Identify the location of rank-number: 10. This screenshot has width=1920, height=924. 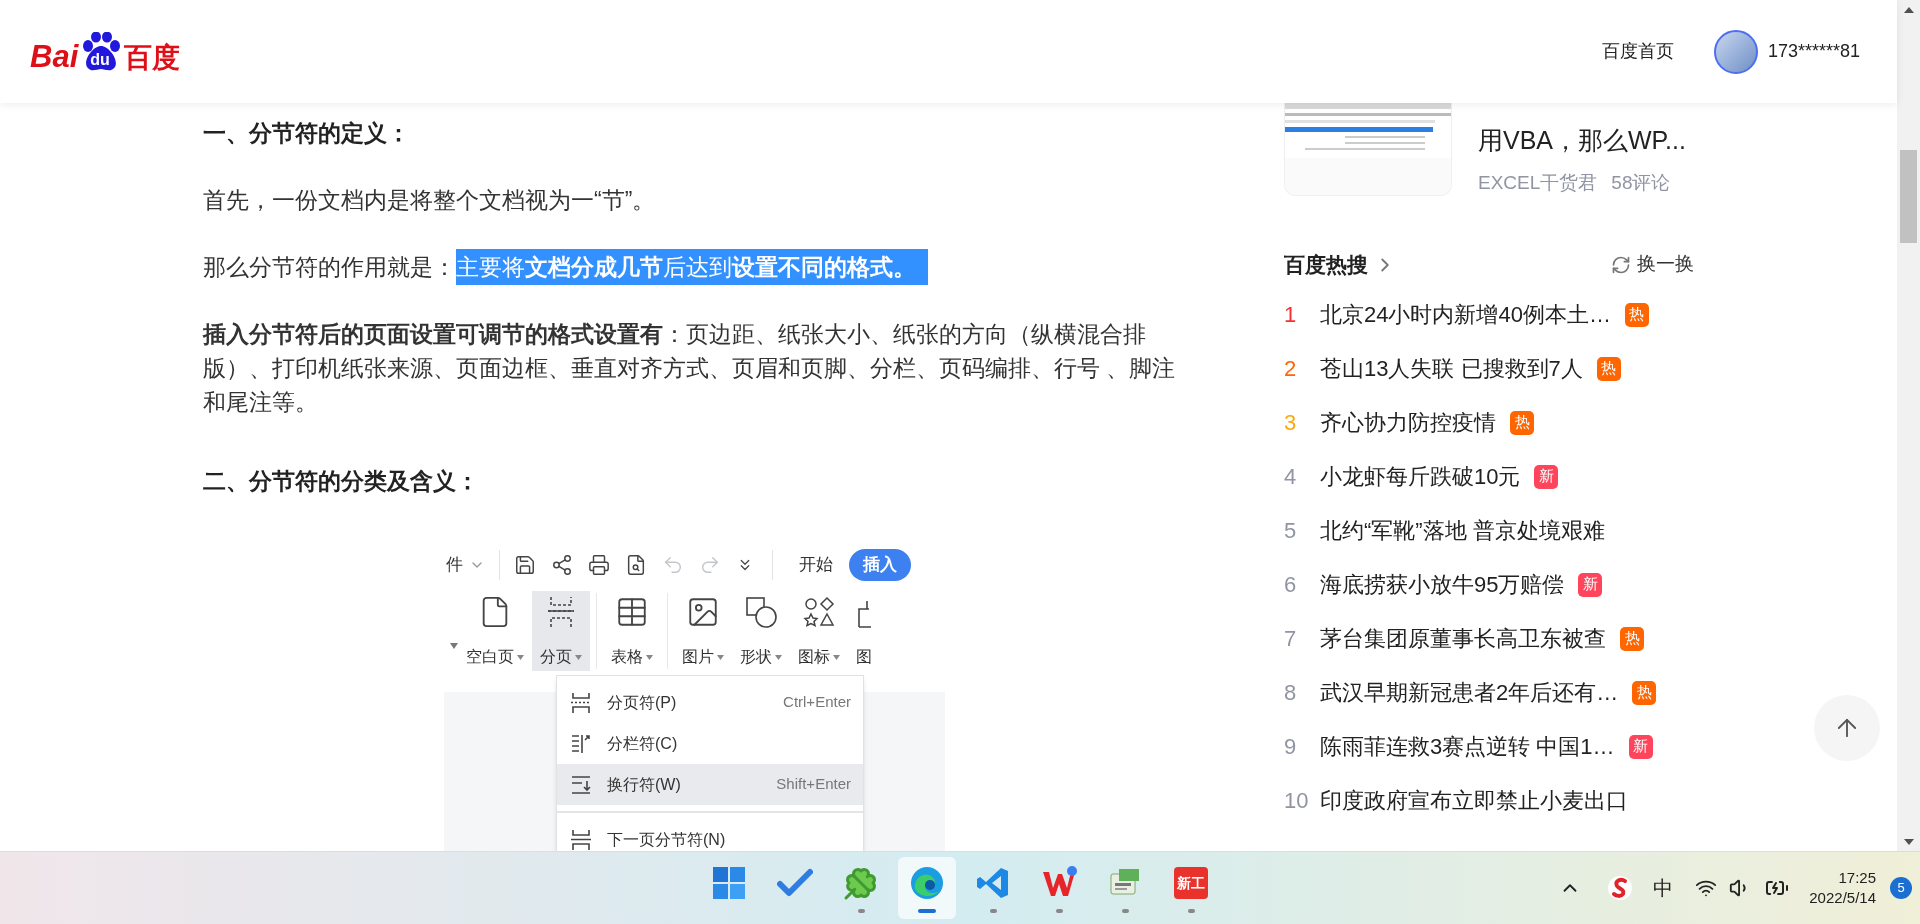
(1297, 801).